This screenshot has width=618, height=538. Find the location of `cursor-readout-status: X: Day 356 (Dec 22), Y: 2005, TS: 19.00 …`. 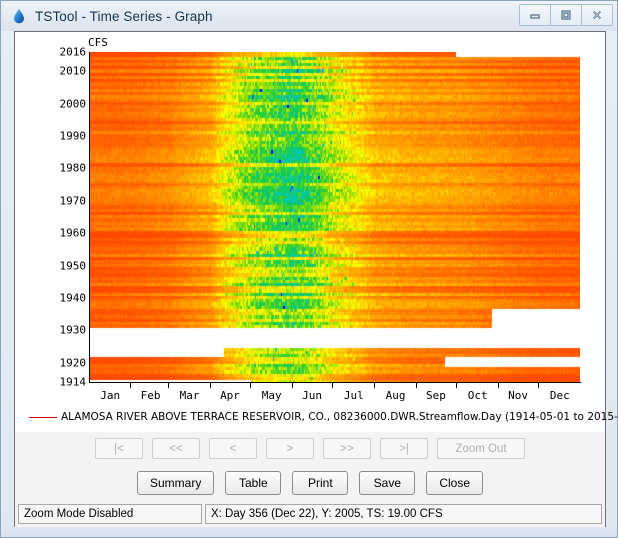

cursor-readout-status: X: Day 356 (Dec 22), Y: 2005, TS: 19.00 … is located at coordinates (403, 514).